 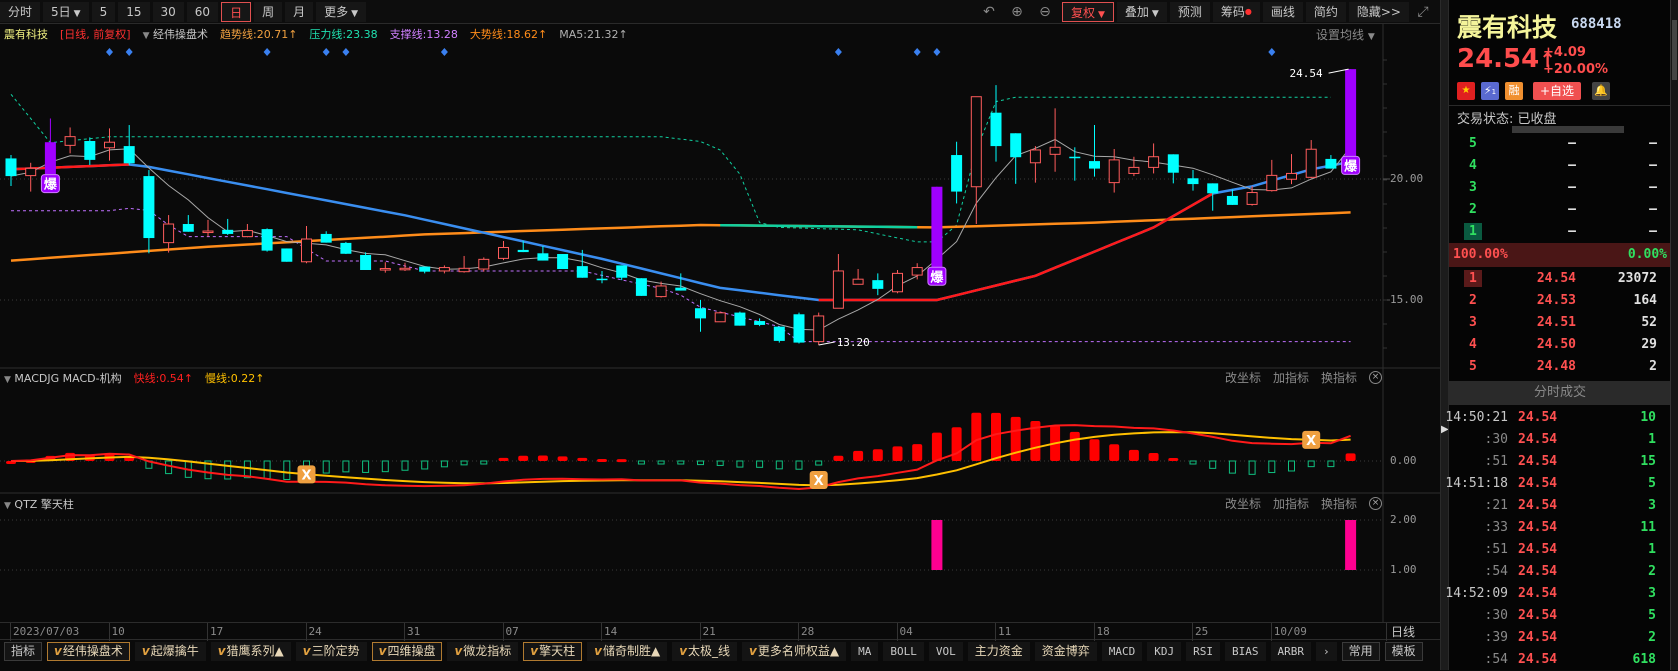 I want to click on indicator-tab: v储奇制胜▲, so click(x=627, y=651).